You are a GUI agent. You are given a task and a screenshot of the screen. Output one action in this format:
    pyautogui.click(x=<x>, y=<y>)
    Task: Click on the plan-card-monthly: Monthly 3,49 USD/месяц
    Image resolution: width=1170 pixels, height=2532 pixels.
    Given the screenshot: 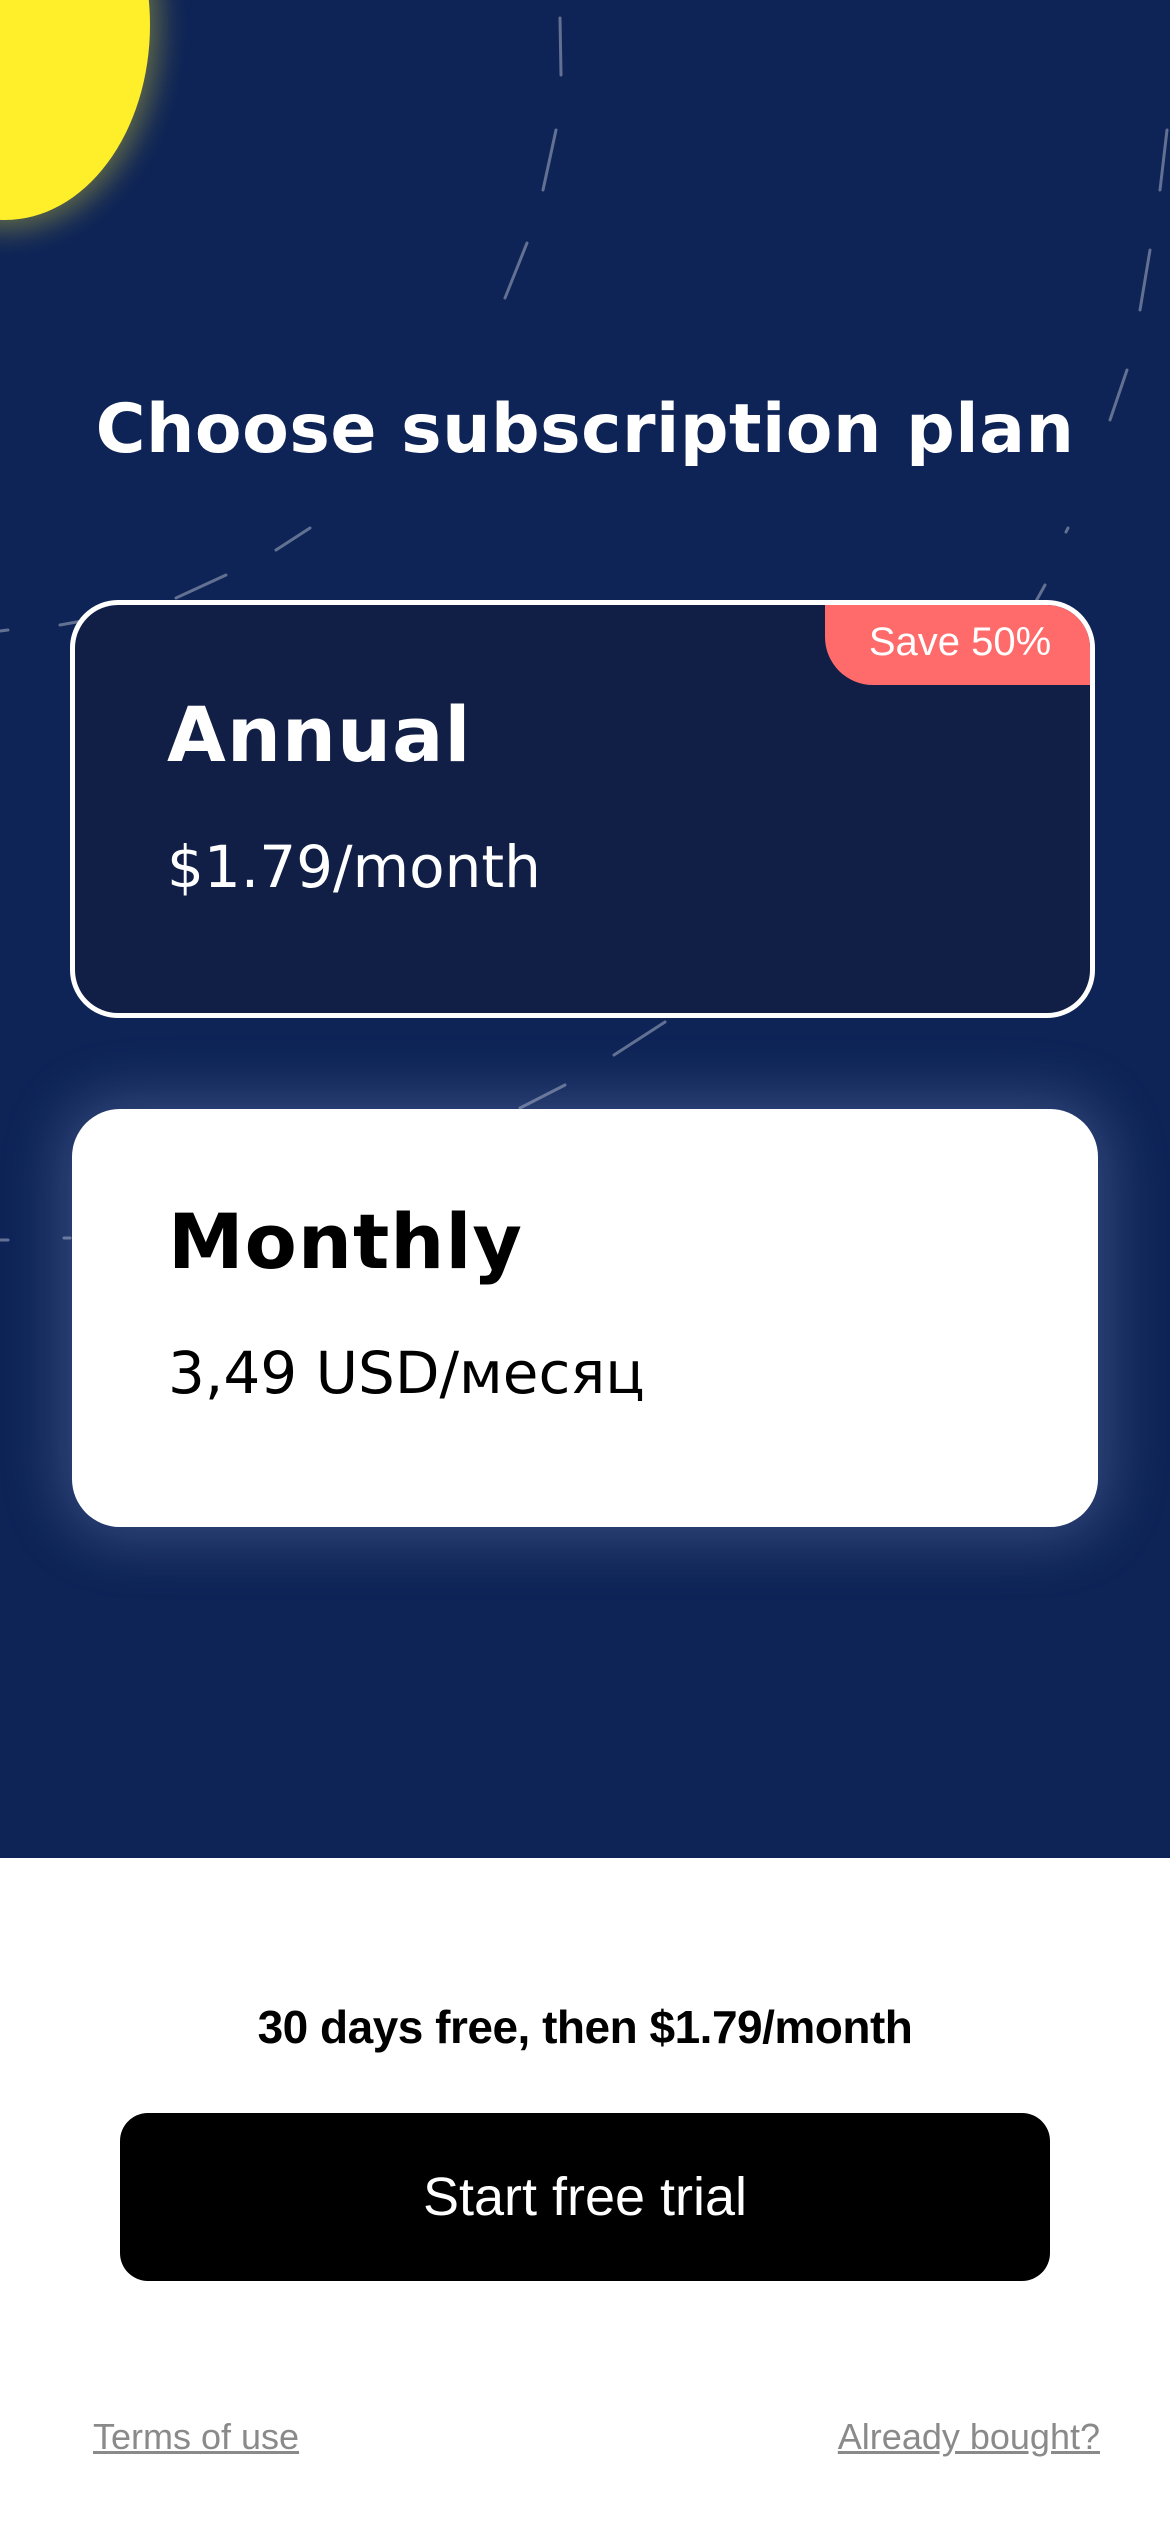 What is the action you would take?
    pyautogui.click(x=585, y=1318)
    